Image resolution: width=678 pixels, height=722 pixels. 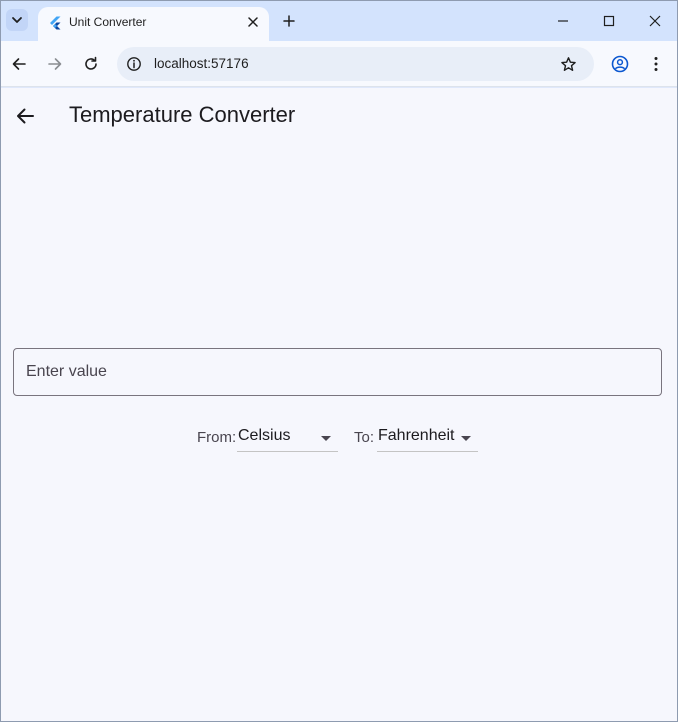 What do you see at coordinates (355, 64) in the screenshot?
I see `address-bar: localhost:57176` at bounding box center [355, 64].